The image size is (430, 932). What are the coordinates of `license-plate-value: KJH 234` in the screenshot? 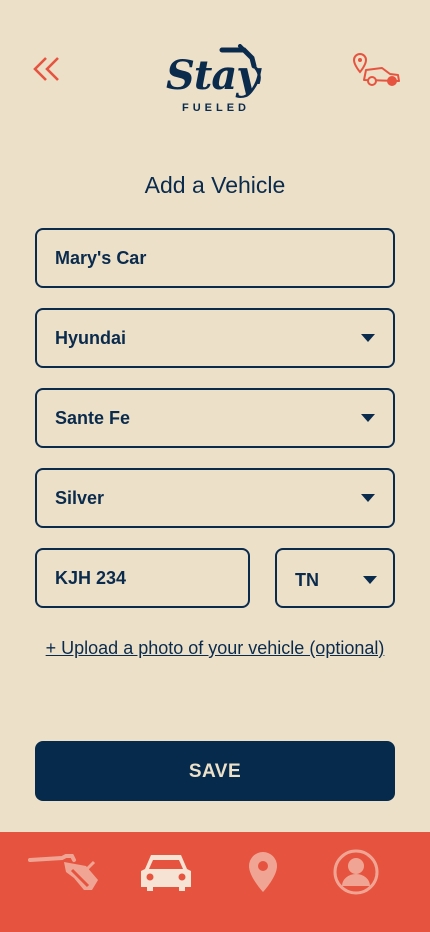 It's located at (91, 578).